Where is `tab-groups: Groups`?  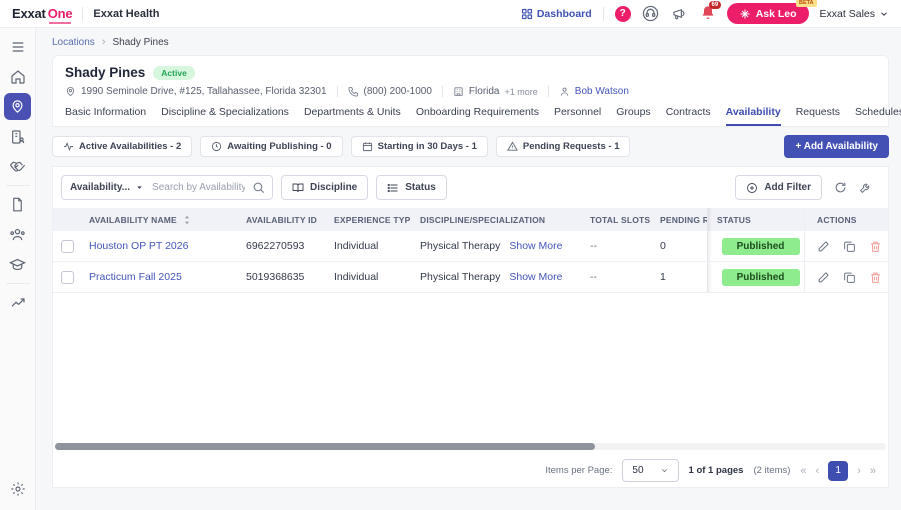 tab-groups: Groups is located at coordinates (633, 116).